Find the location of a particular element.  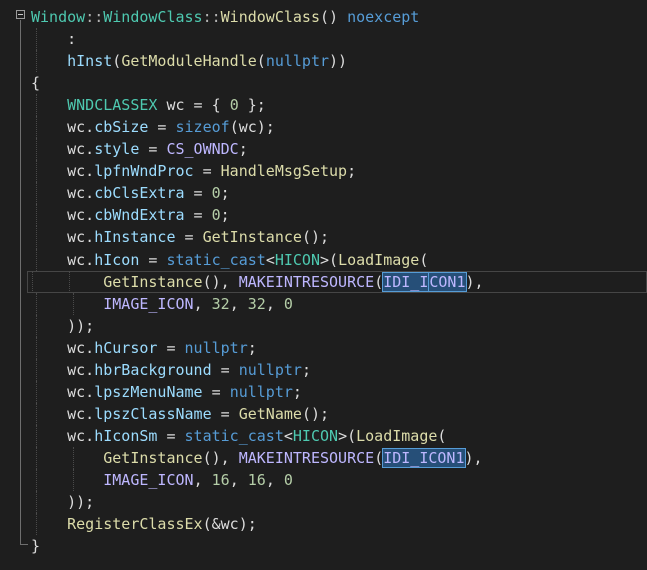

code-token: lpfnWndProc is located at coordinates (144, 171).